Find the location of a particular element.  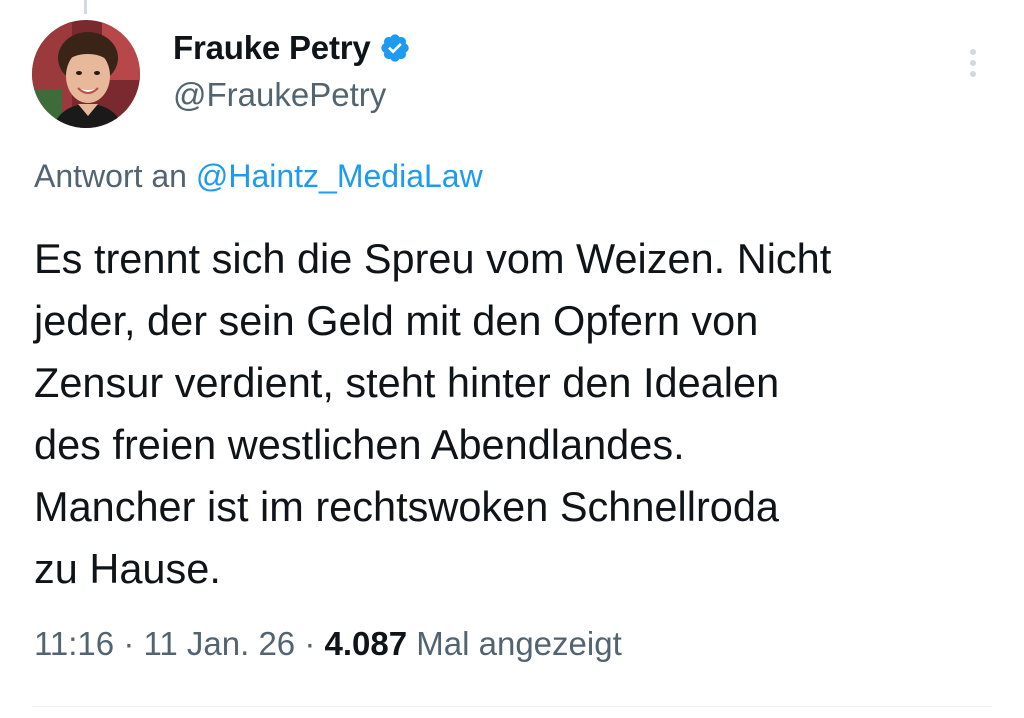

author-names: Frauke Petry @FraukePetry is located at coordinates (292, 71).